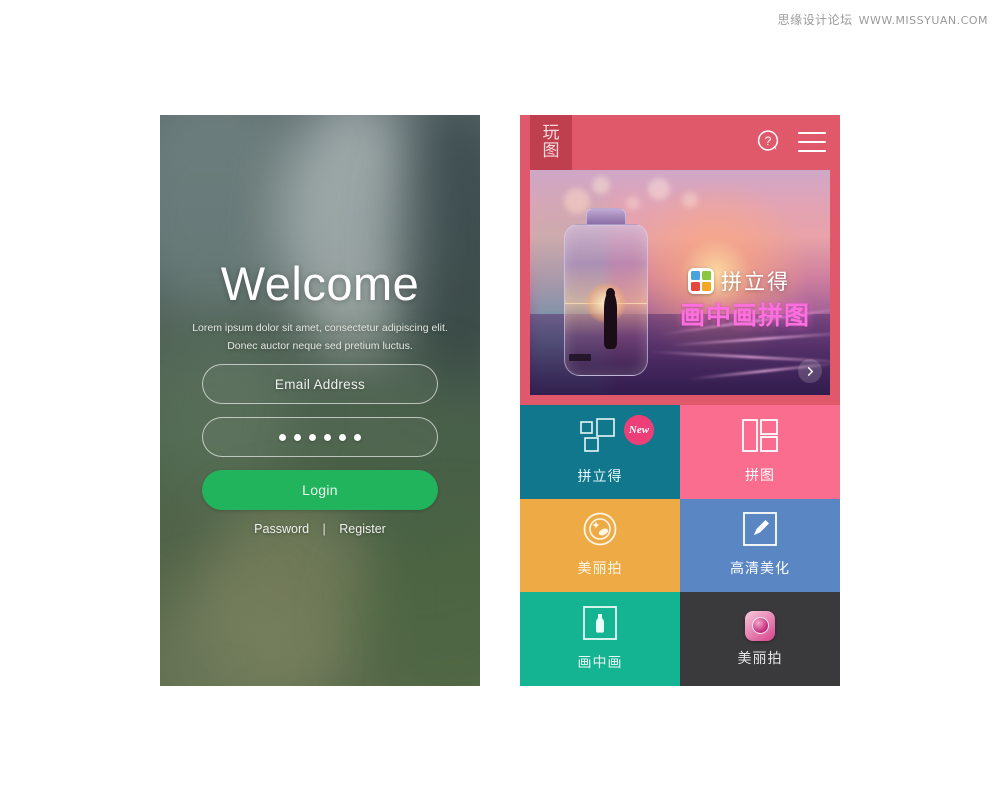 The height and width of the screenshot is (800, 1000). I want to click on camera-lens-sparkle-icon, so click(600, 531).